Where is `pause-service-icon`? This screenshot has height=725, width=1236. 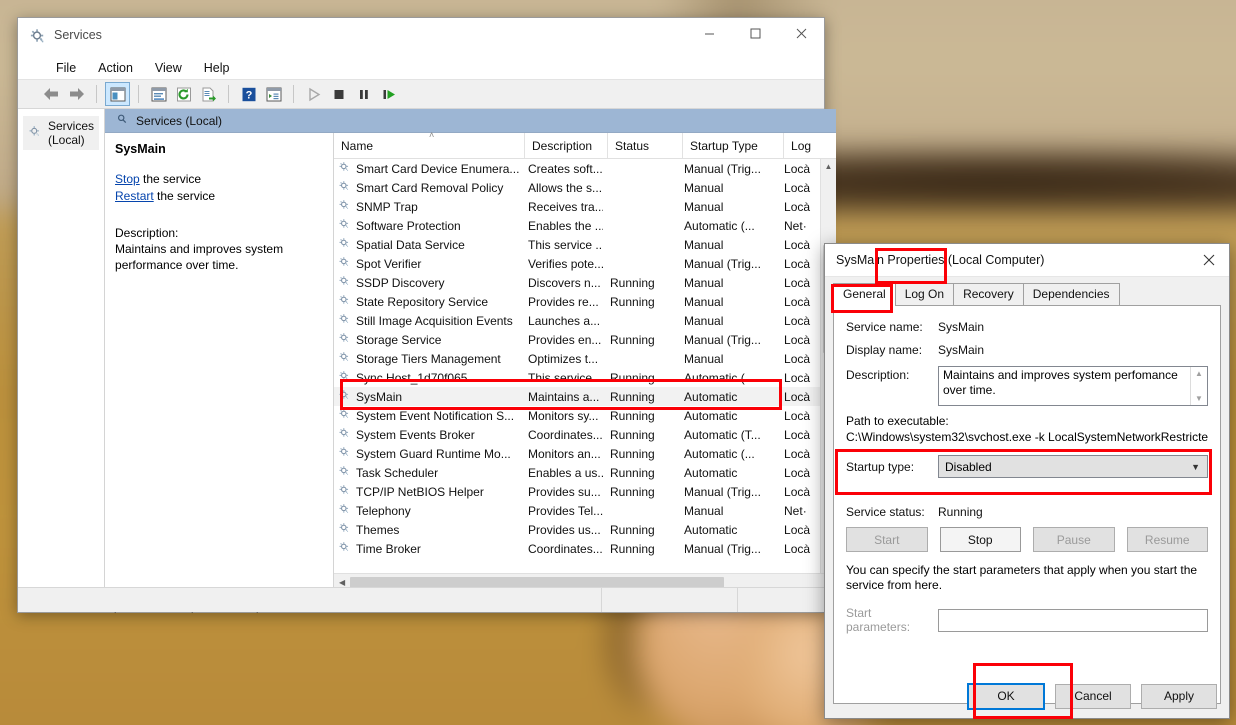 pause-service-icon is located at coordinates (363, 94).